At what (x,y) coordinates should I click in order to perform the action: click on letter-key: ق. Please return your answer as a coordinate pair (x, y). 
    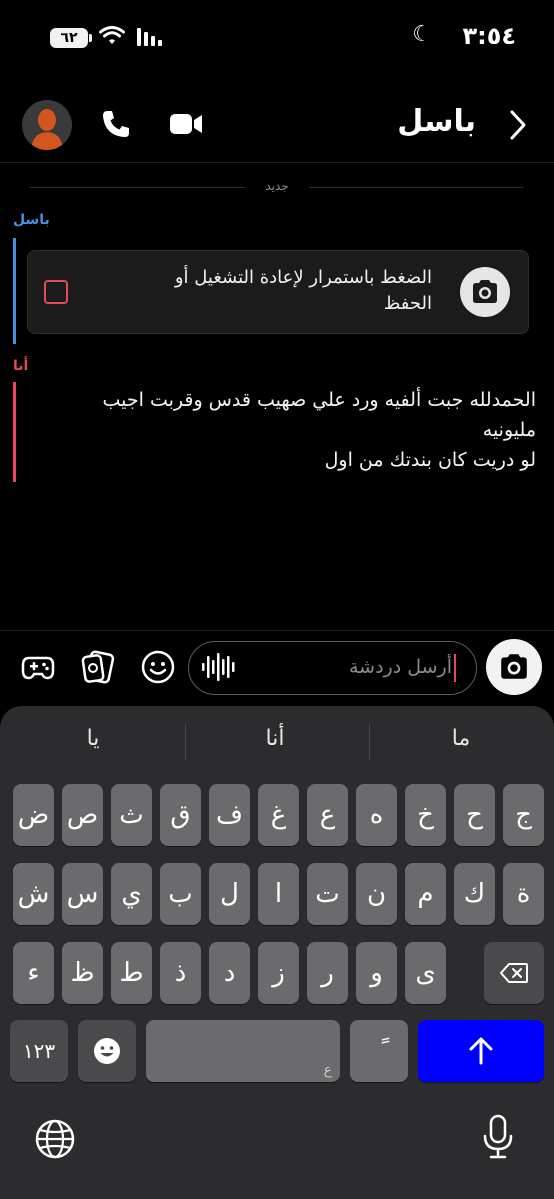
    Looking at the image, I should click on (180, 815).